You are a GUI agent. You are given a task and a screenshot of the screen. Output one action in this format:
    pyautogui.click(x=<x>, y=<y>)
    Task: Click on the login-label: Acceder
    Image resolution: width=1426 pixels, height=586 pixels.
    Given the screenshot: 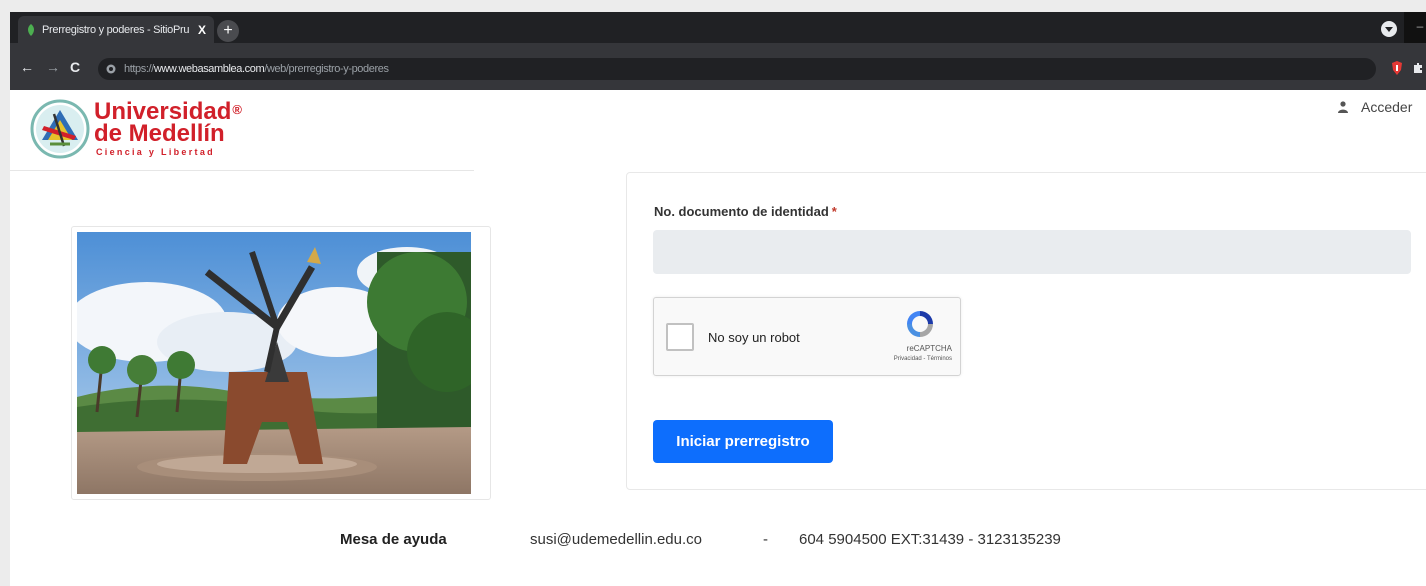 What is the action you would take?
    pyautogui.click(x=1387, y=107)
    